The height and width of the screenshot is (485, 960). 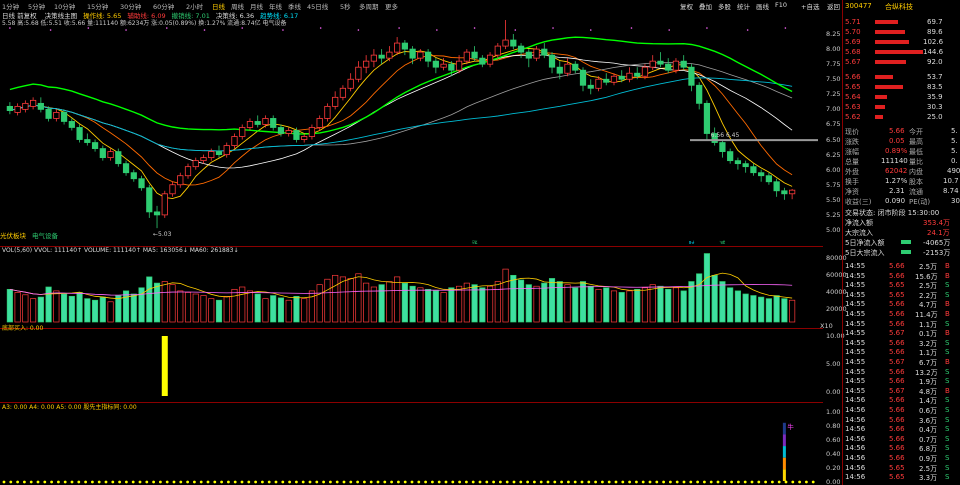 What do you see at coordinates (275, 6) in the screenshot?
I see `period-tab: 年线` at bounding box center [275, 6].